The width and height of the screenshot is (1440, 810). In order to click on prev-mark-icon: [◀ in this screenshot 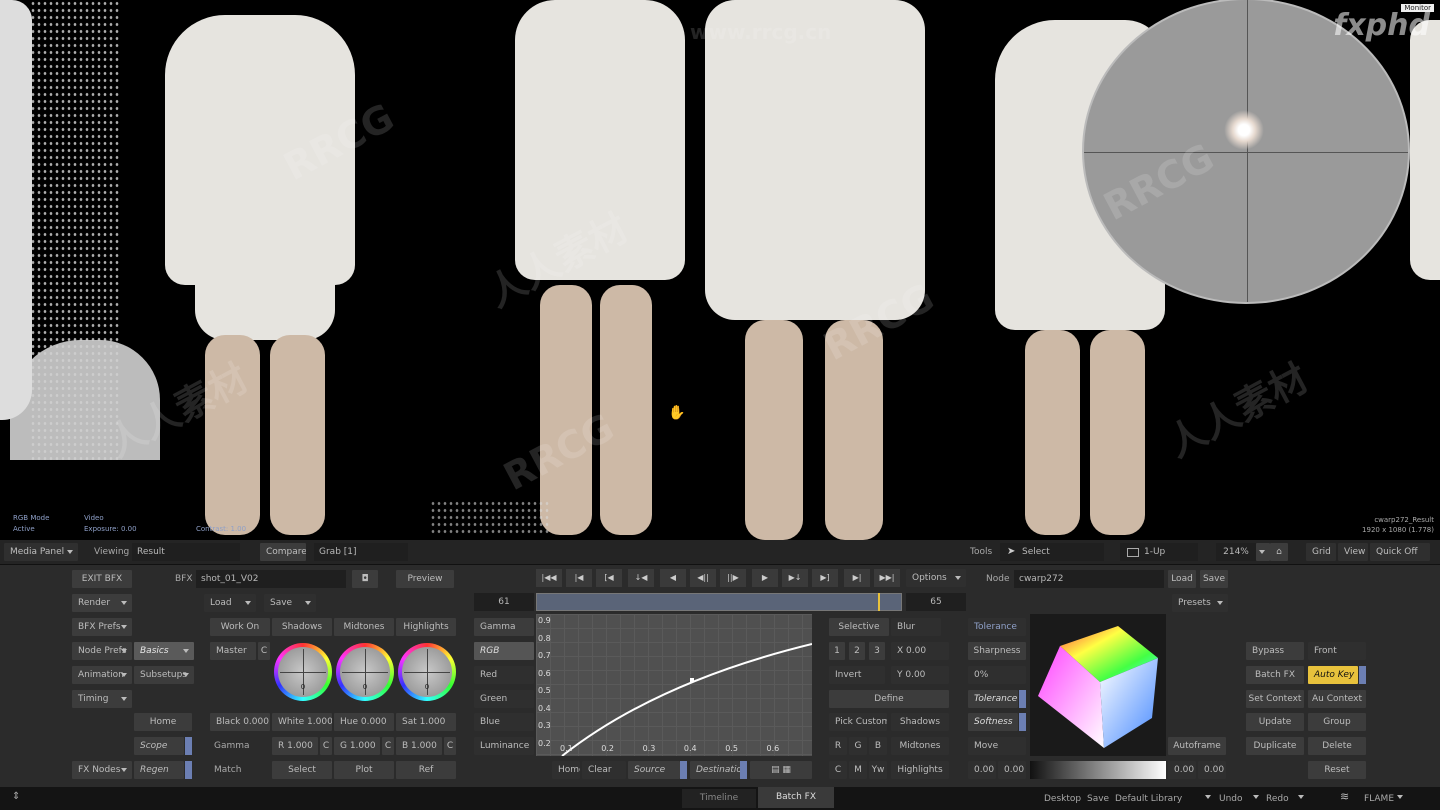, I will do `click(609, 578)`.